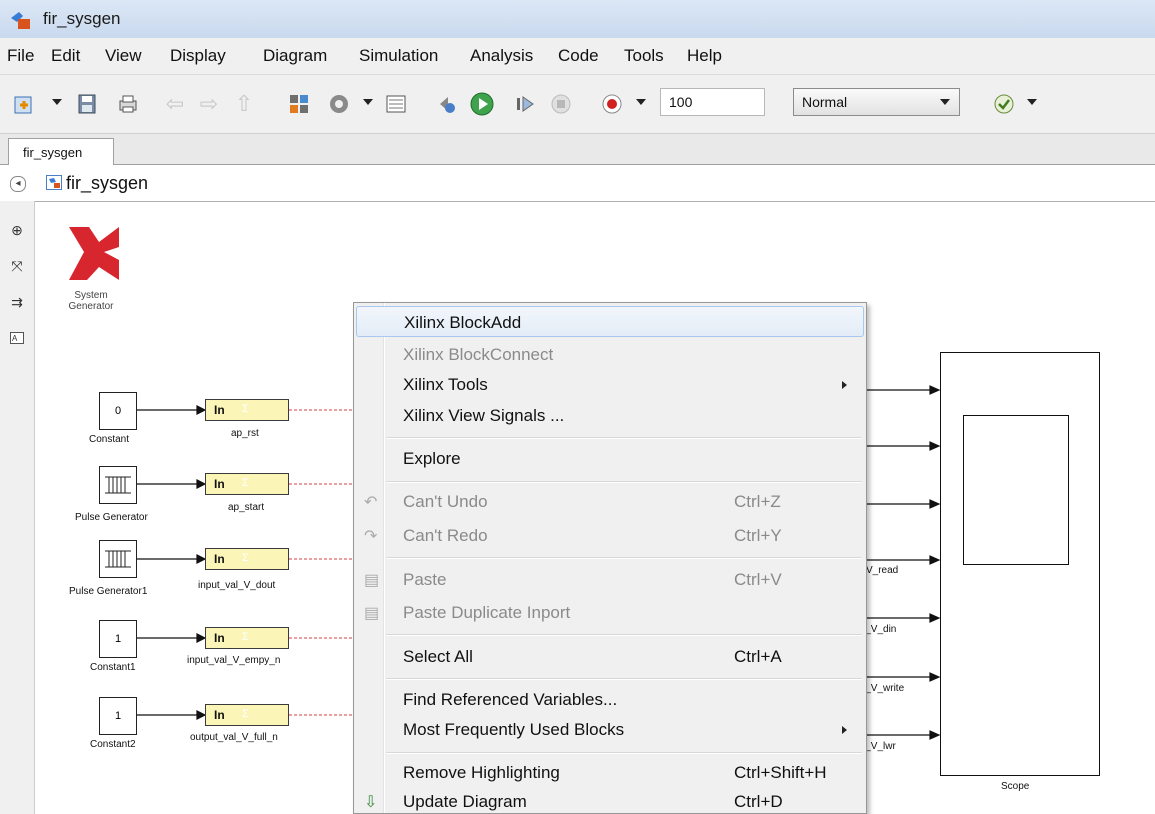  I want to click on menu-item-update-diagram: ⇩ Update Diagram Ctrl+D, so click(610, 799).